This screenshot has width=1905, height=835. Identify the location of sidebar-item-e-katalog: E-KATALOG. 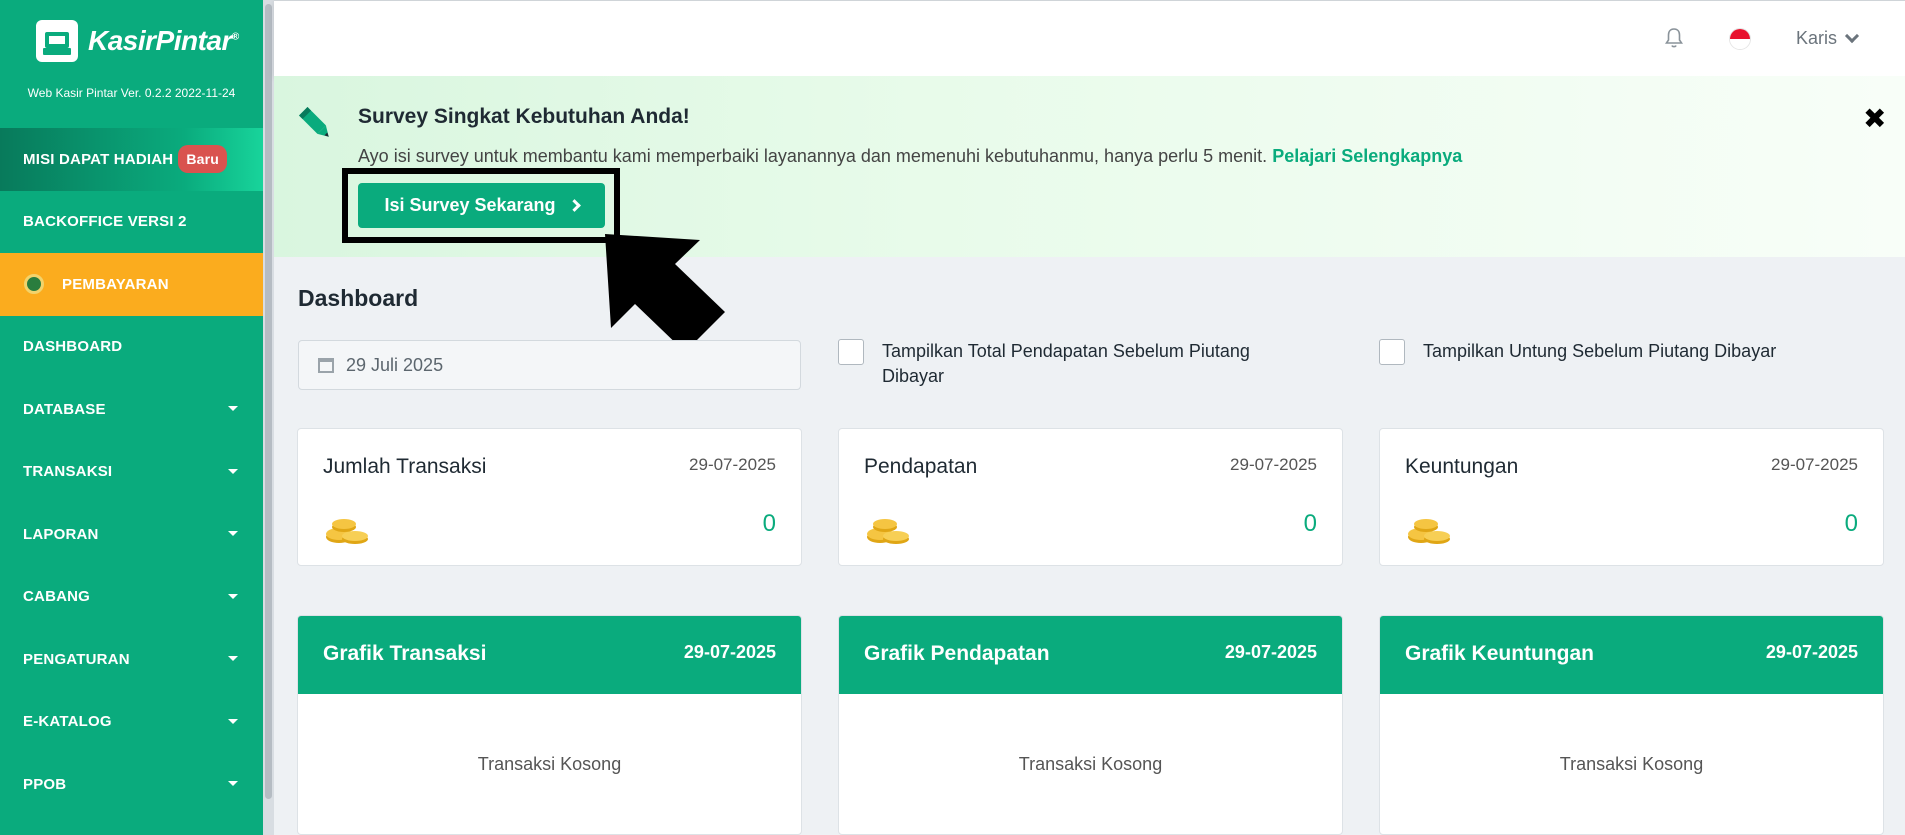
(131, 722).